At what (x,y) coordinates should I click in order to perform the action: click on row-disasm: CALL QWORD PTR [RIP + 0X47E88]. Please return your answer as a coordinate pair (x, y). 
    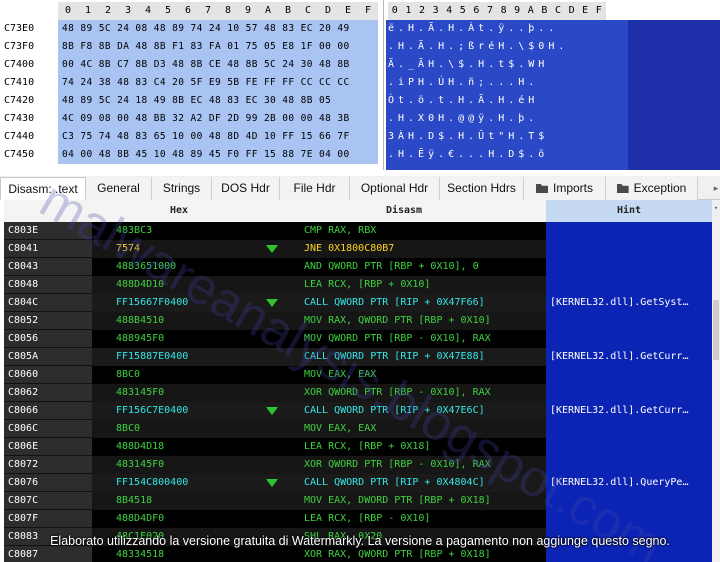
    Looking at the image, I should click on (394, 356).